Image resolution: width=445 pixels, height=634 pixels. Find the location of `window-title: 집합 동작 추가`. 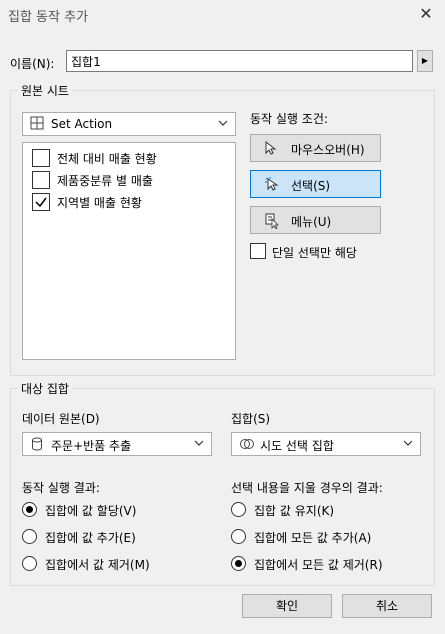

window-title: 집합 동작 추가 is located at coordinates (48, 17).